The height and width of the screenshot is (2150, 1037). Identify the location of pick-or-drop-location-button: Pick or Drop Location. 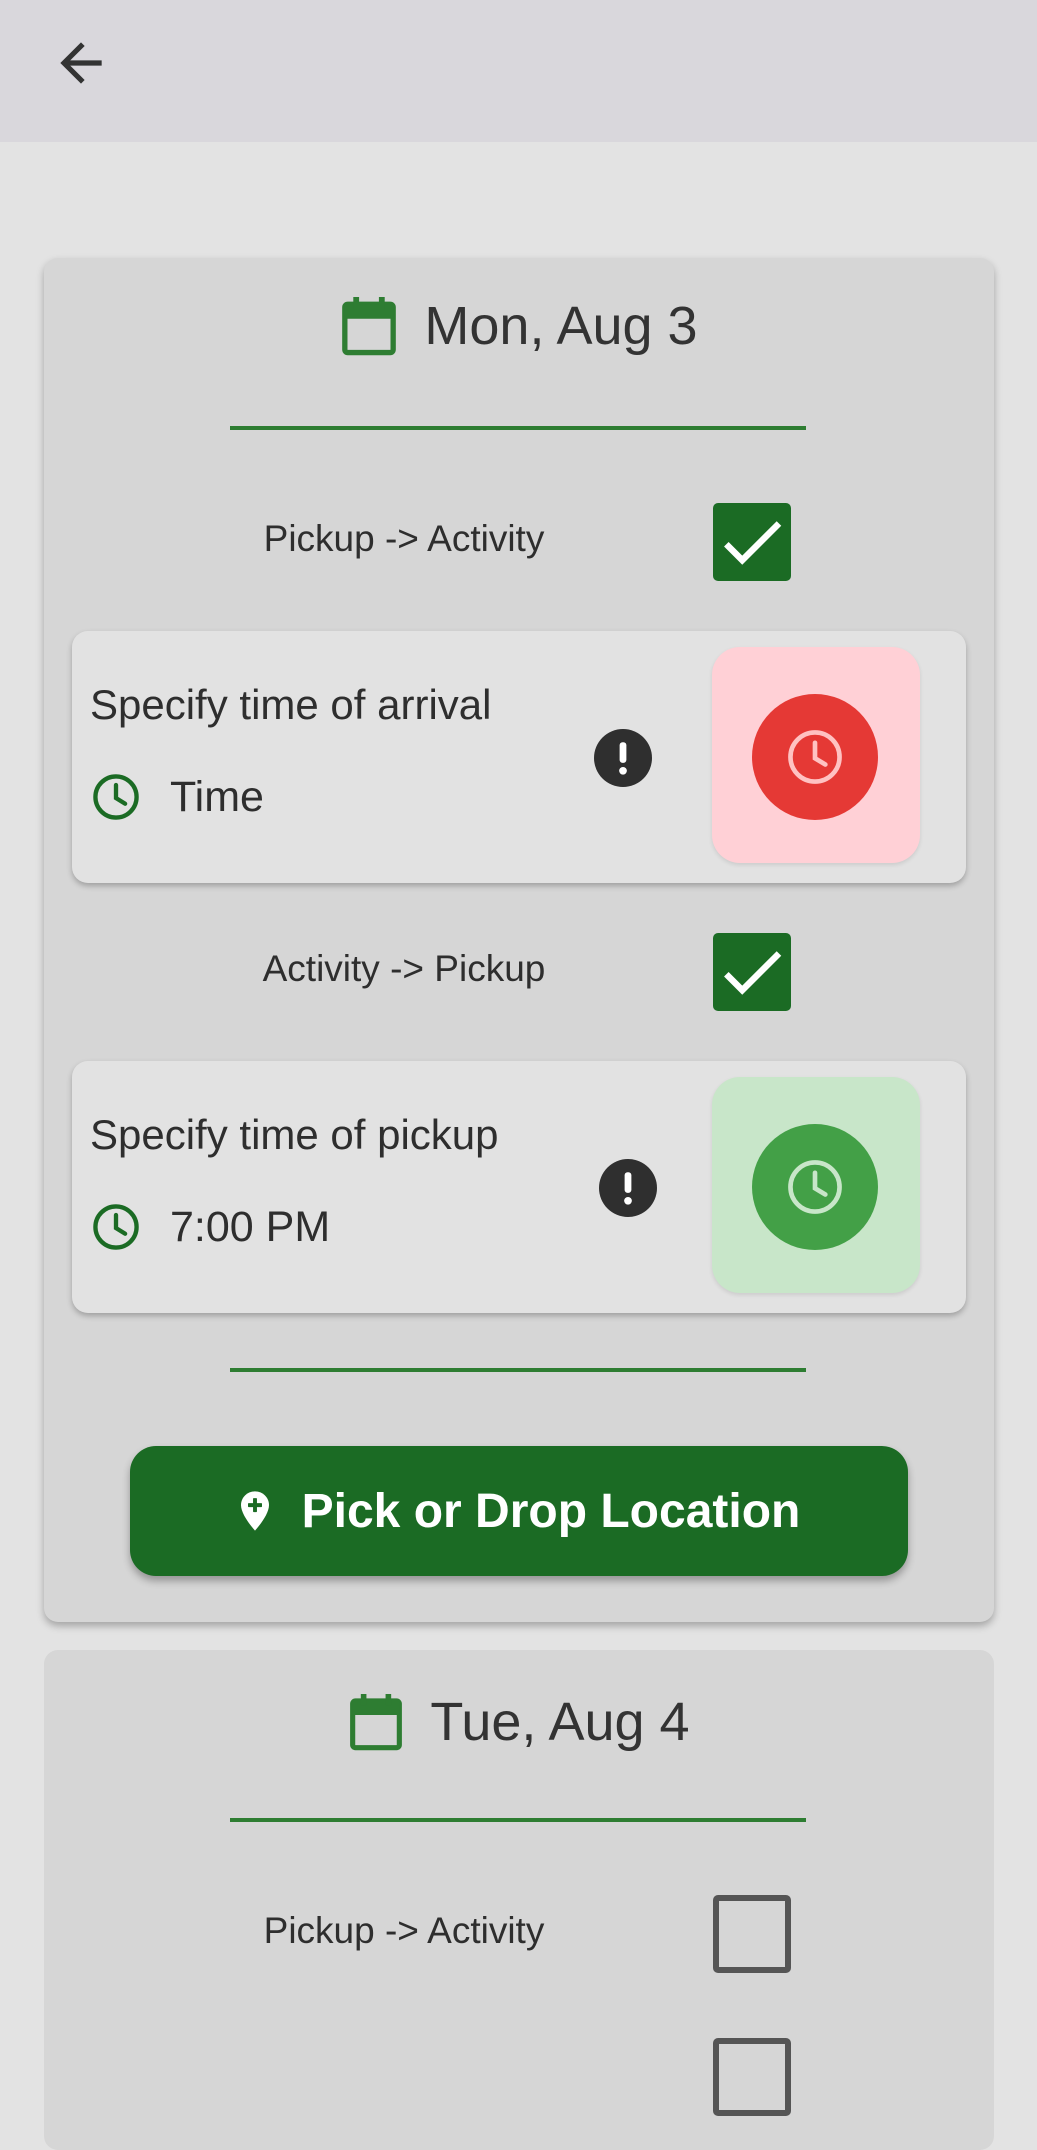
(519, 1511).